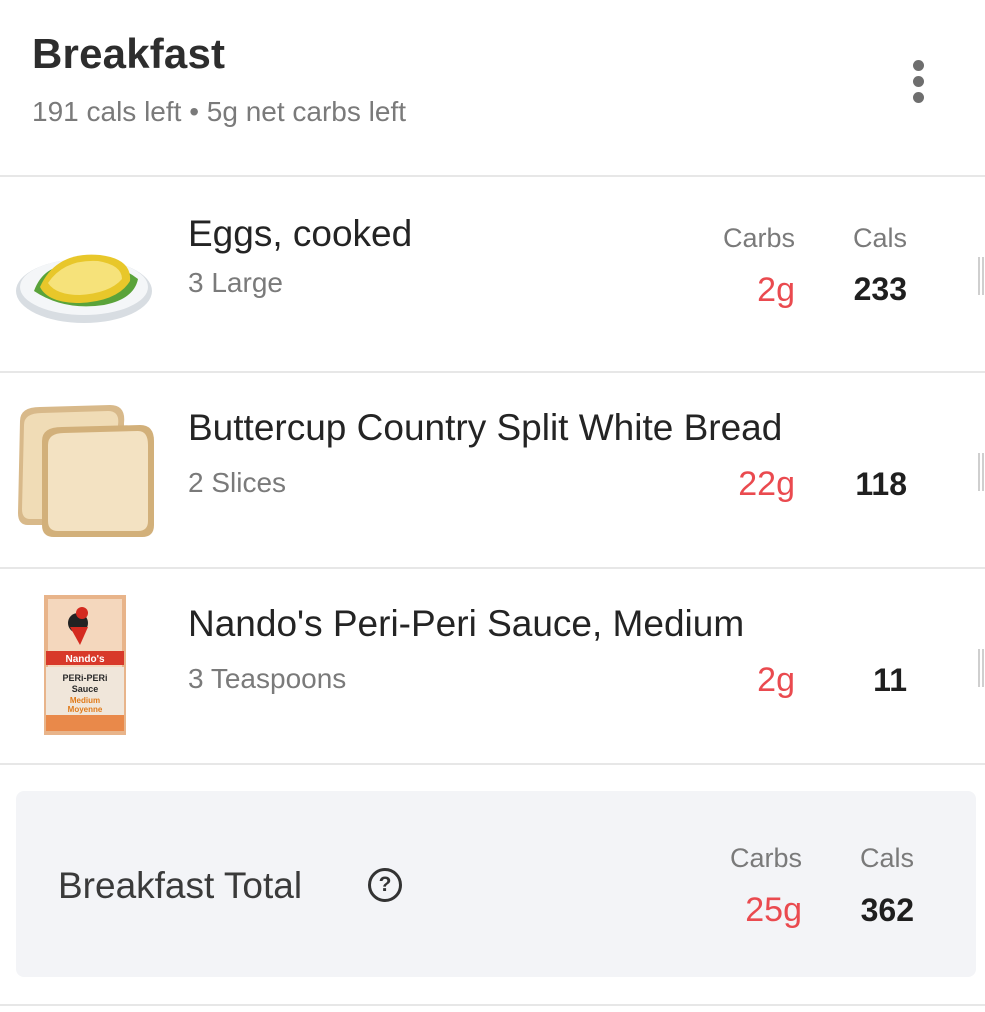 The width and height of the screenshot is (985, 1012). Describe the element at coordinates (235, 282) in the screenshot. I see `food-portion: 3 Large` at that location.